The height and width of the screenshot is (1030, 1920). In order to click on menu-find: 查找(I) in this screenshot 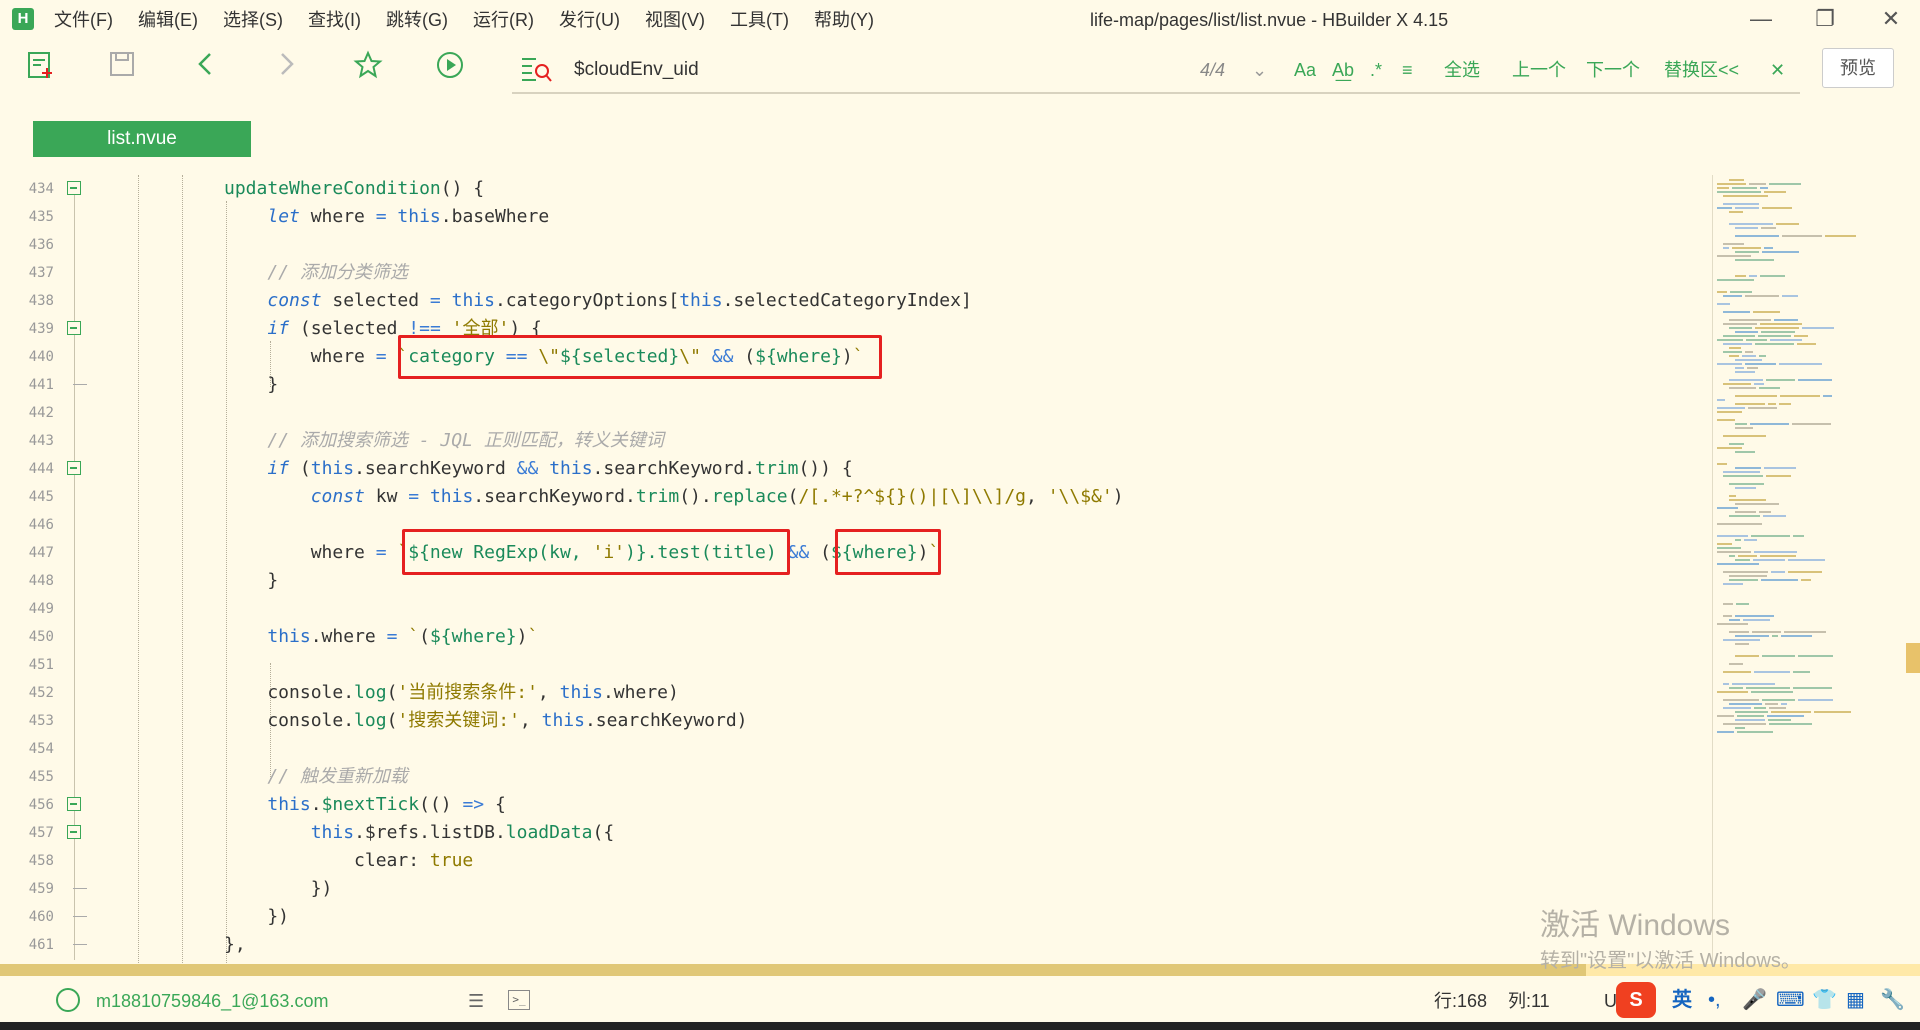, I will do `click(334, 20)`.